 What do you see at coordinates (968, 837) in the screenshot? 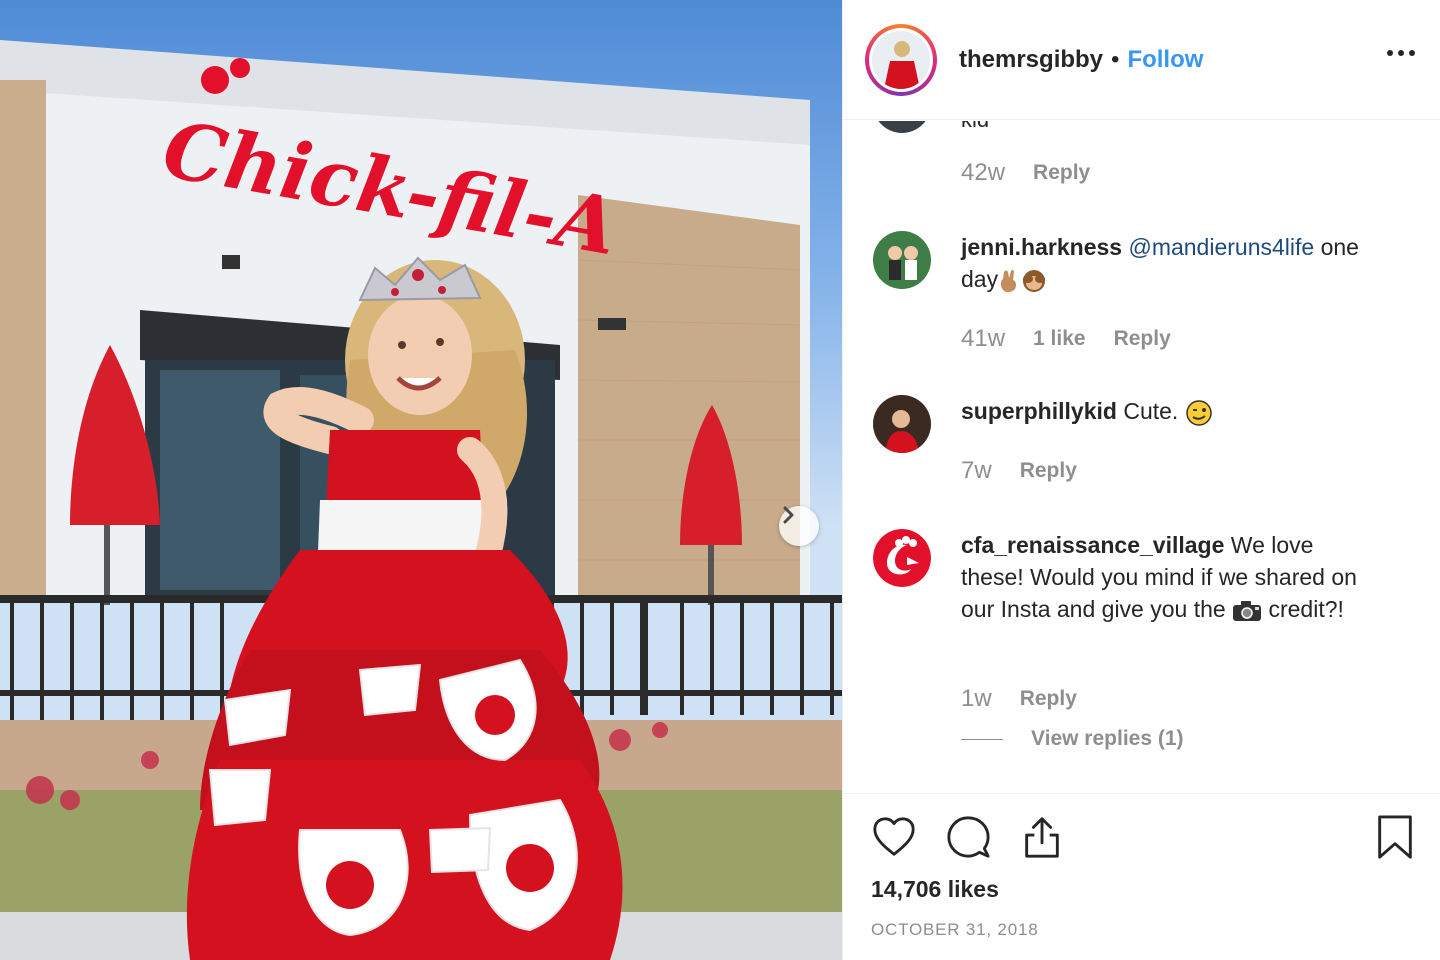
I see `comment-icon` at bounding box center [968, 837].